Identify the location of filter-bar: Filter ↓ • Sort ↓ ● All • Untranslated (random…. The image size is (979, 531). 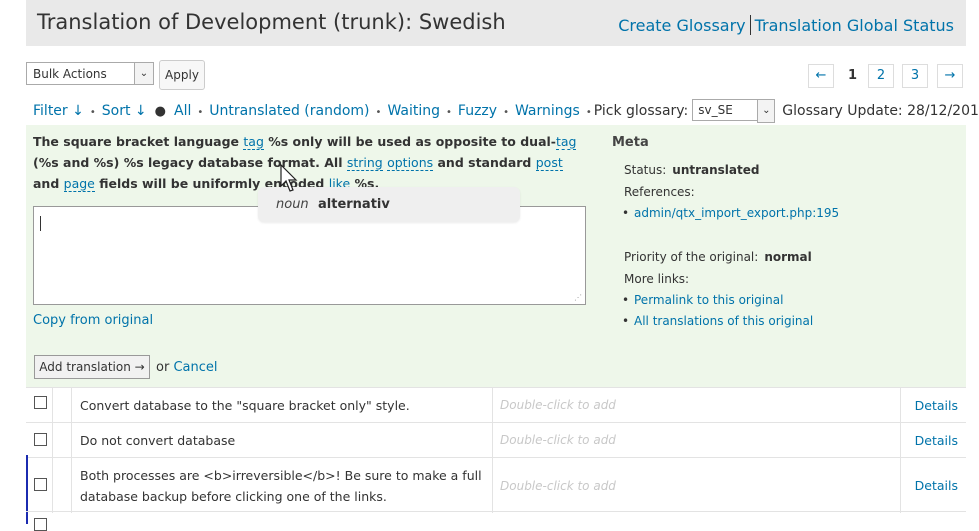
(506, 111).